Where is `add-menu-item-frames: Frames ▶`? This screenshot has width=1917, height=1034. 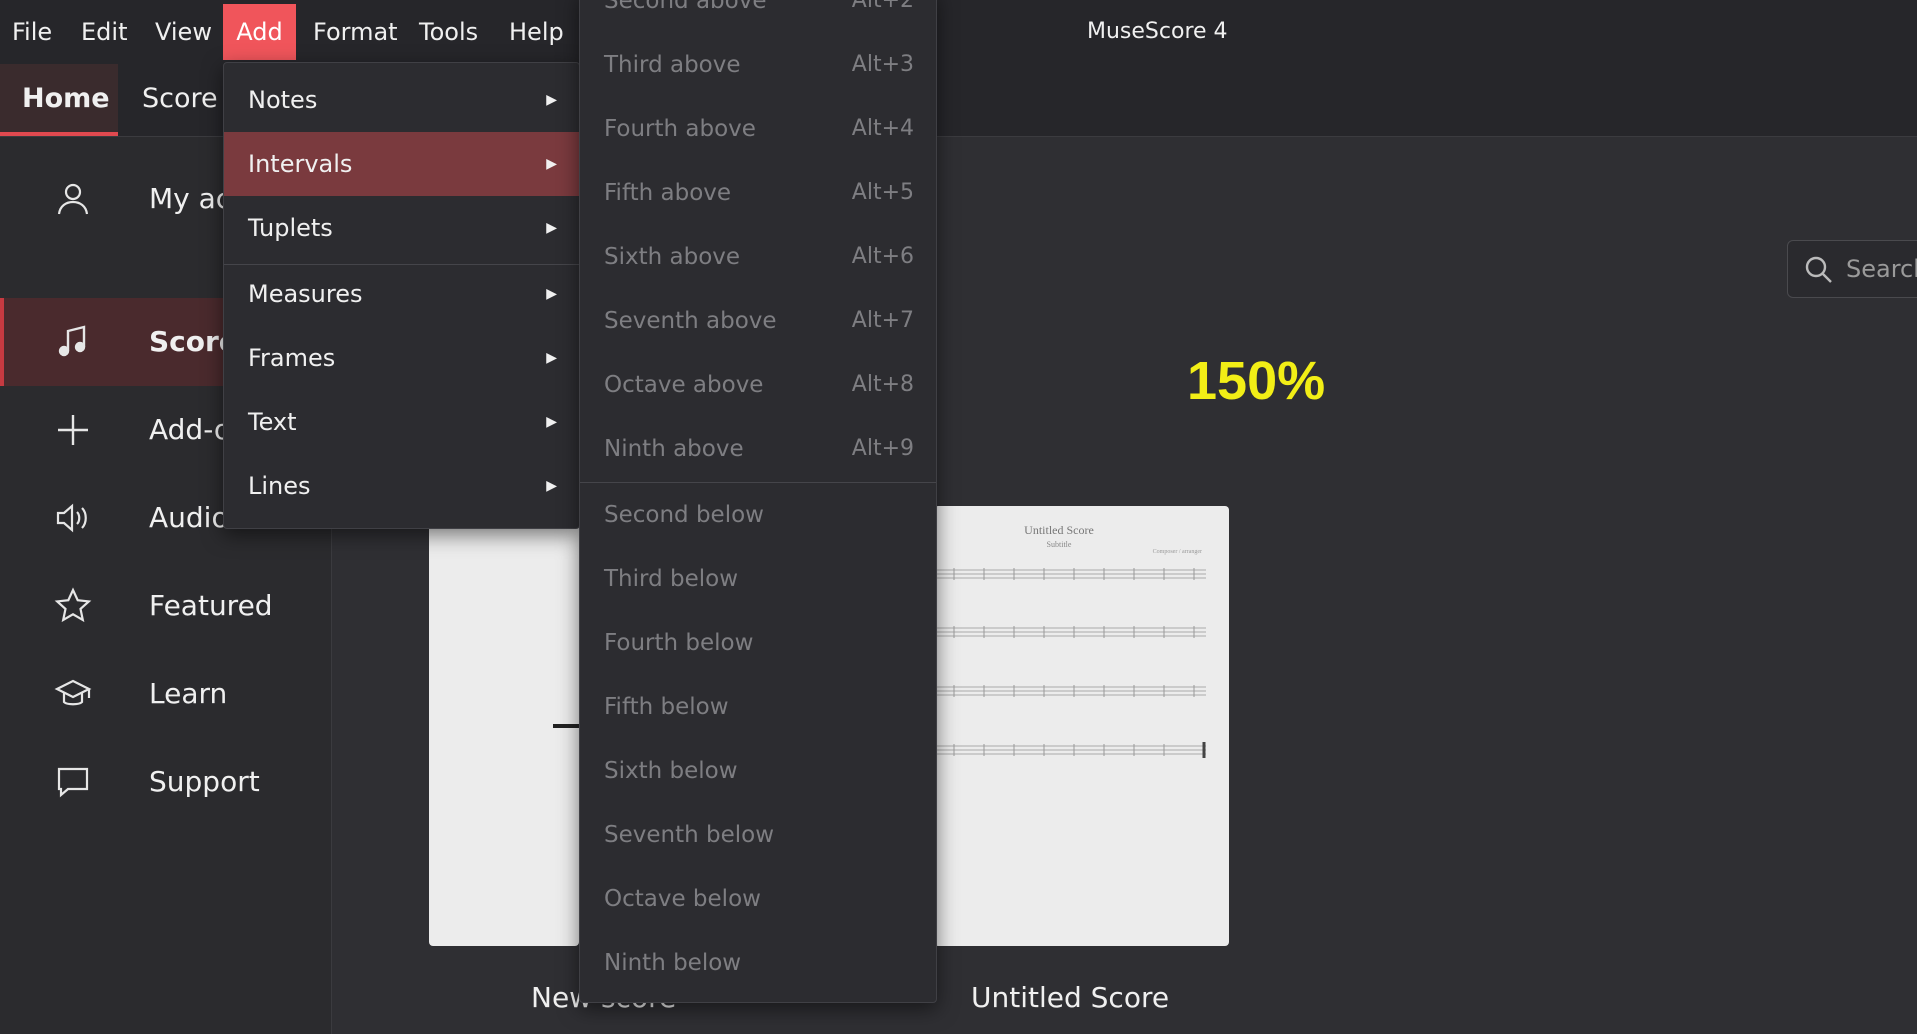
add-menu-item-frames: Frames ▶ is located at coordinates (401, 358).